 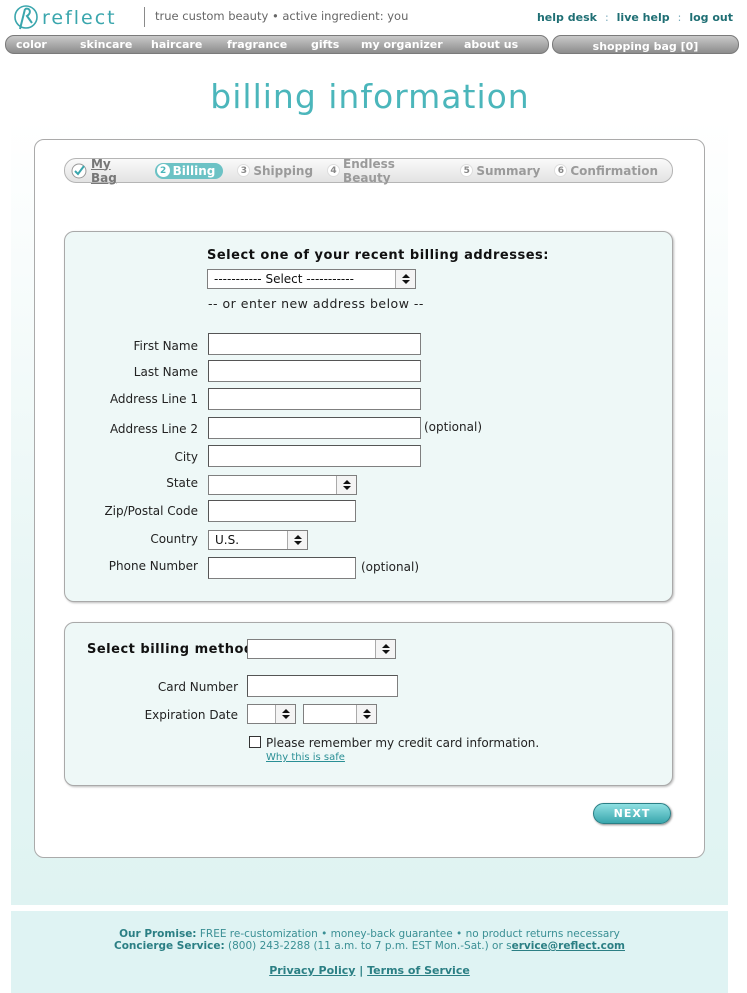 I want to click on step-confirmation: 6 Confirmation, so click(x=606, y=171).